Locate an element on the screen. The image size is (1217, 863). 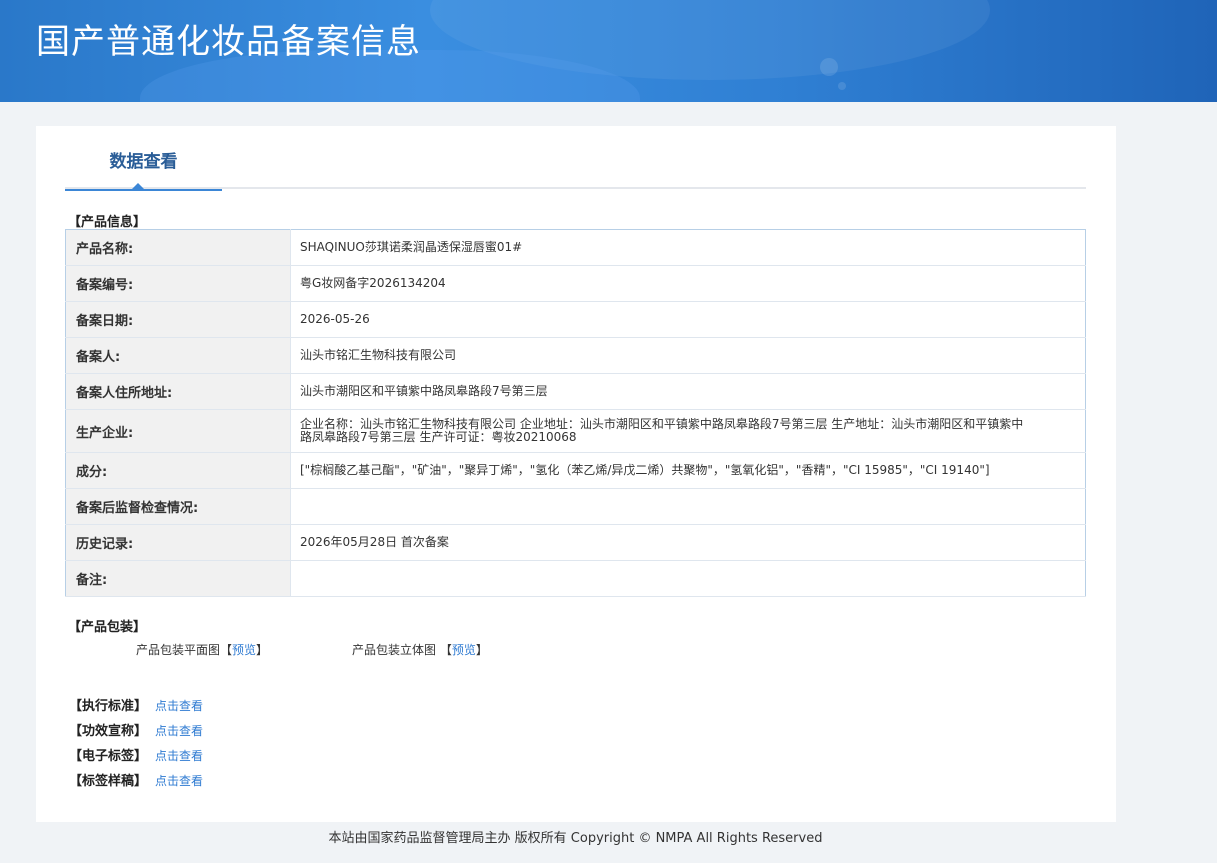
table-row: 备案日期: 2026-05-26 is located at coordinates (575, 319).